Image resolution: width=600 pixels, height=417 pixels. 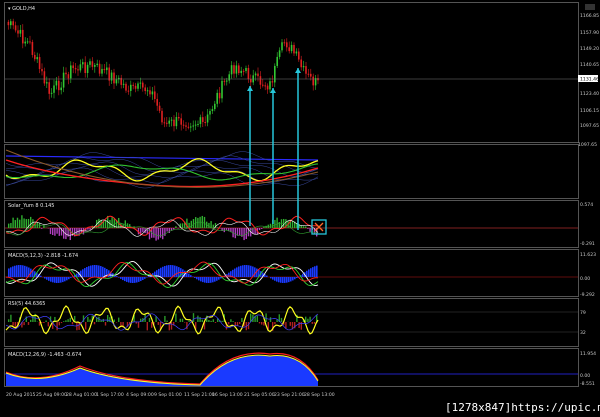 I want to click on price-tick-label: 1149.20, so click(x=589, y=49).